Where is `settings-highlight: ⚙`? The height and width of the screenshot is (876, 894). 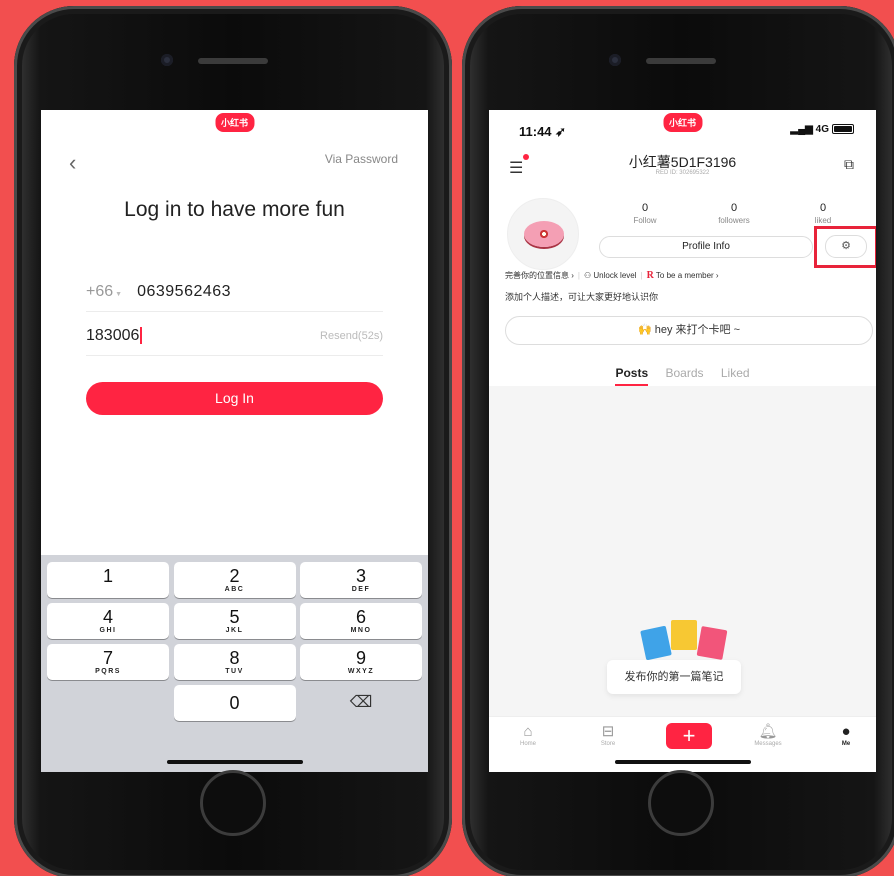 settings-highlight: ⚙ is located at coordinates (845, 247).